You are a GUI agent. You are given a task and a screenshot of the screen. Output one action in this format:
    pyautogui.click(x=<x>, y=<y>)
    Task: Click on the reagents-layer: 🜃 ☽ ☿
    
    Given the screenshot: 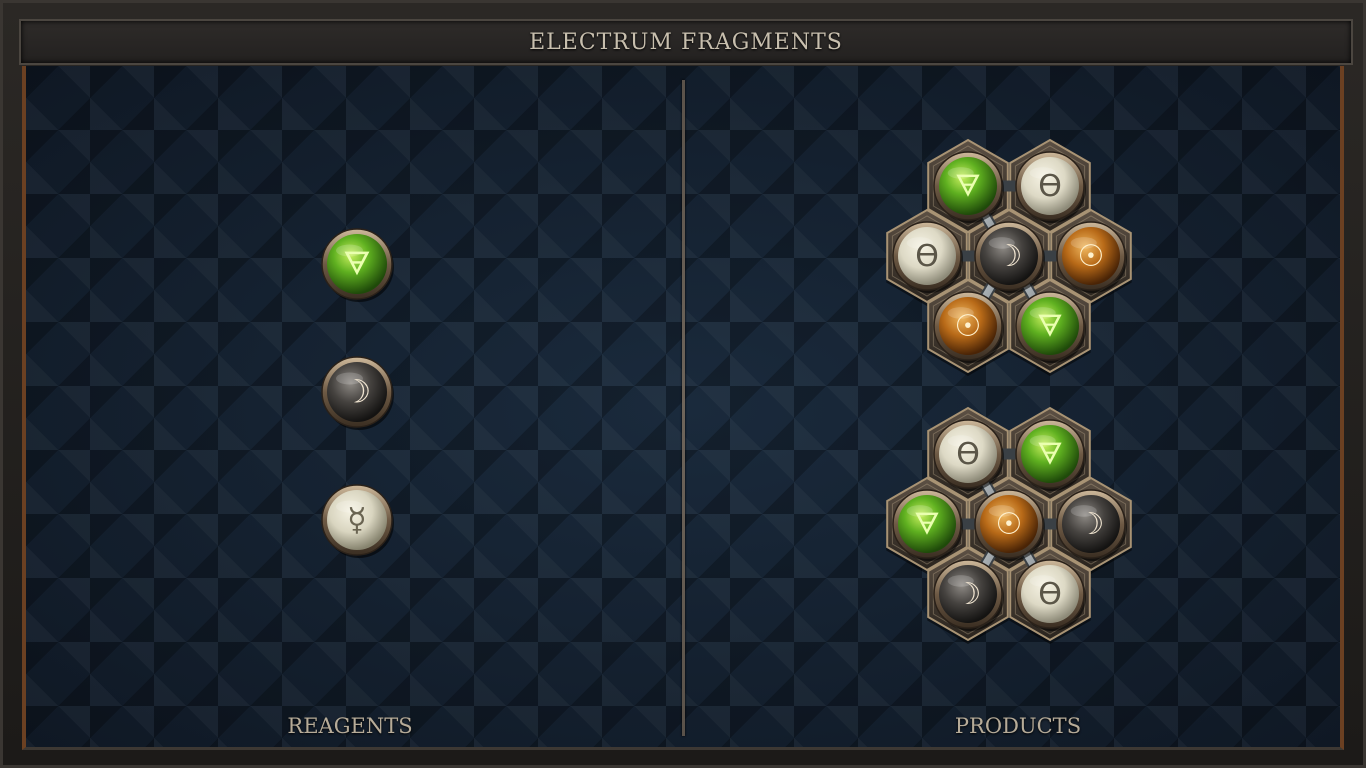 What is the action you would take?
    pyautogui.click(x=357, y=393)
    